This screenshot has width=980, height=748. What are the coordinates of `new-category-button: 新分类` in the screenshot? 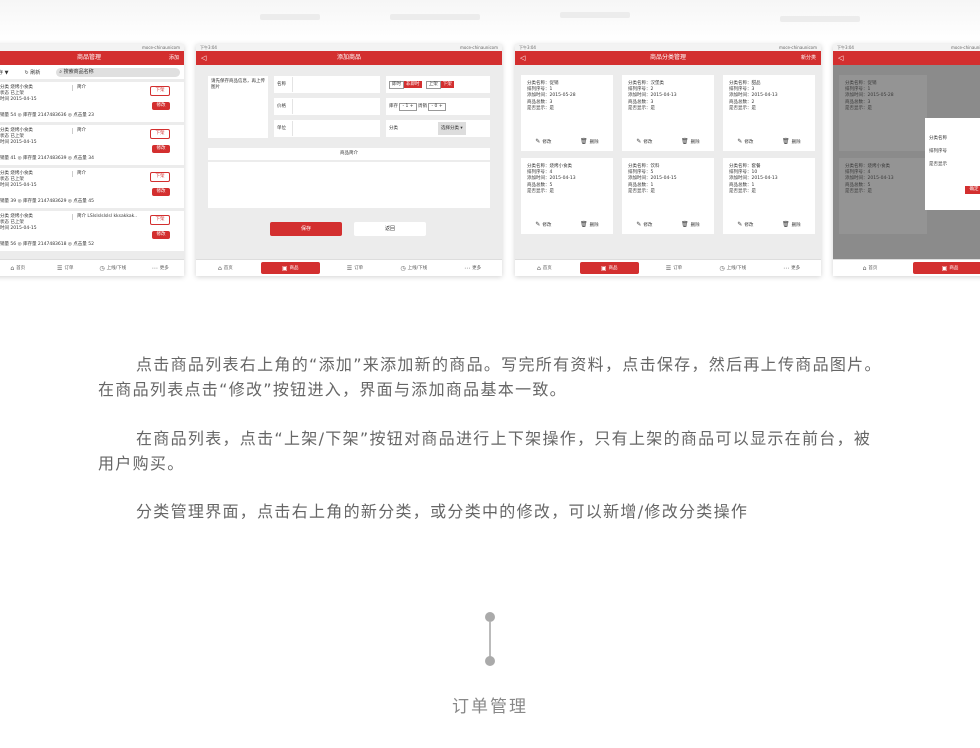 It's located at (808, 58).